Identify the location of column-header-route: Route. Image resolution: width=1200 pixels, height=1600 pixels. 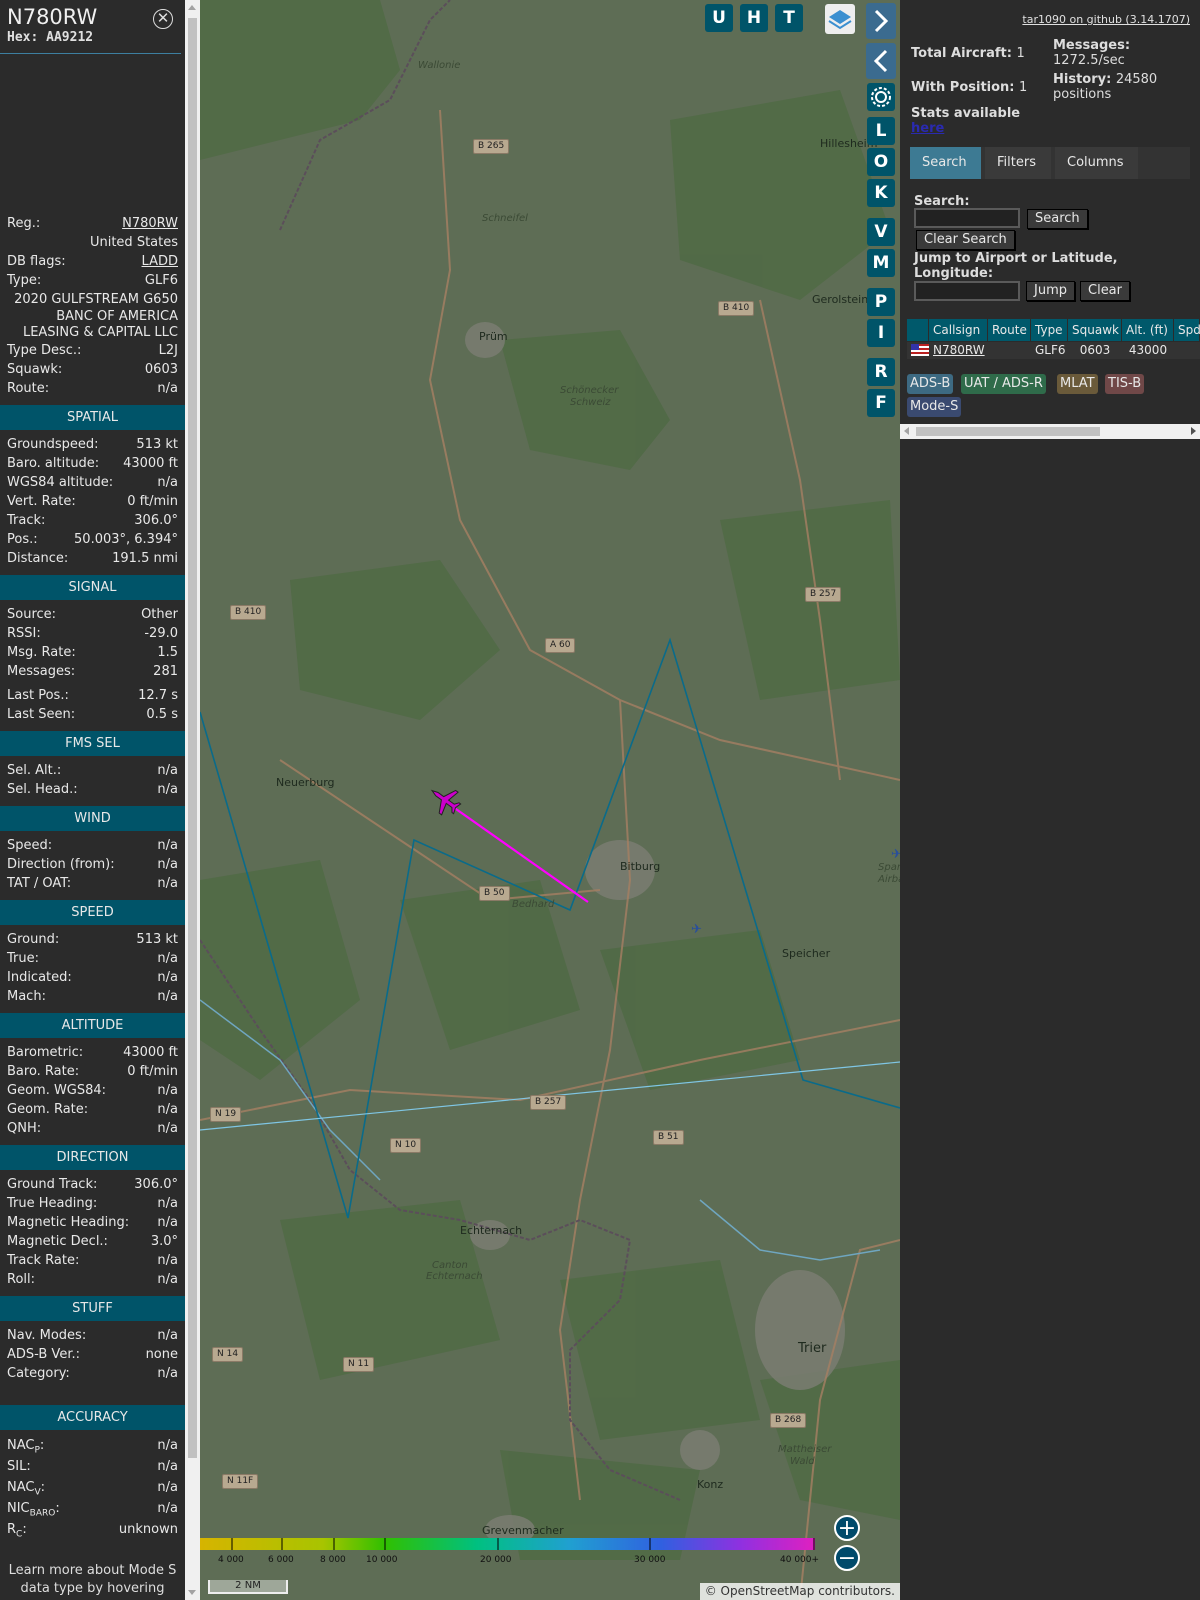
(1009, 330).